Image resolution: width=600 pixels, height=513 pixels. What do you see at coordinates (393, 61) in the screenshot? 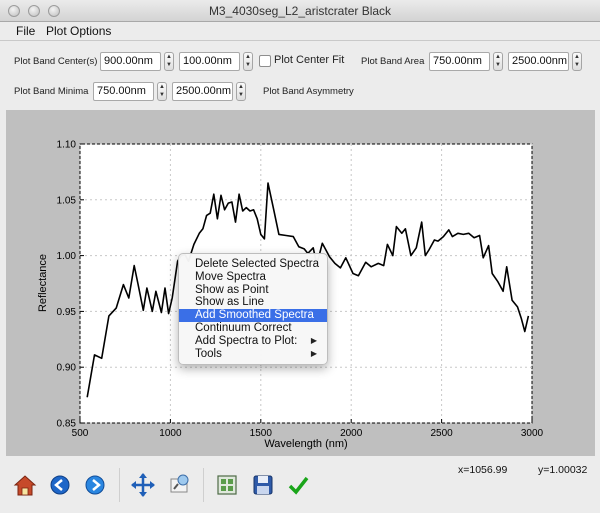
I see `band-area-label: Plot Band Area` at bounding box center [393, 61].